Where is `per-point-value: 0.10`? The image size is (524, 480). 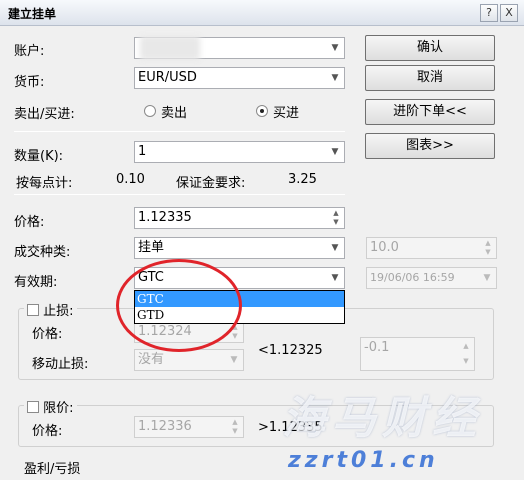 per-point-value: 0.10 is located at coordinates (130, 179).